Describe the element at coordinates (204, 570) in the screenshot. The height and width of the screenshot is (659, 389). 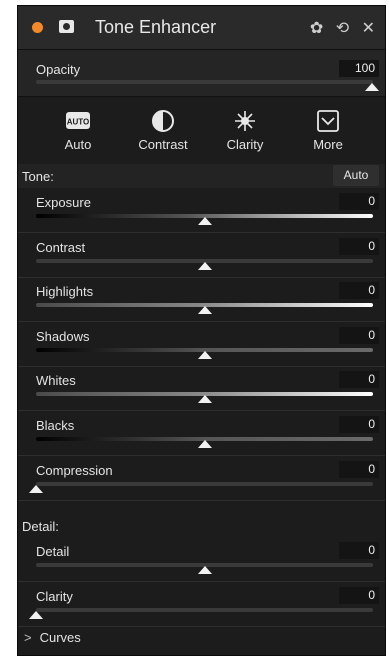
I see `detail-slider-thumb` at that location.